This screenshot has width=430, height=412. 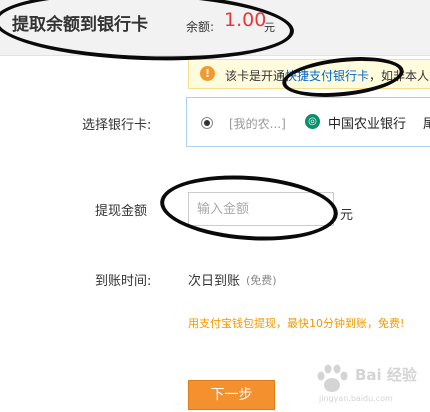 What do you see at coordinates (426, 124) in the screenshot?
I see `card-tail-number: 尾` at bounding box center [426, 124].